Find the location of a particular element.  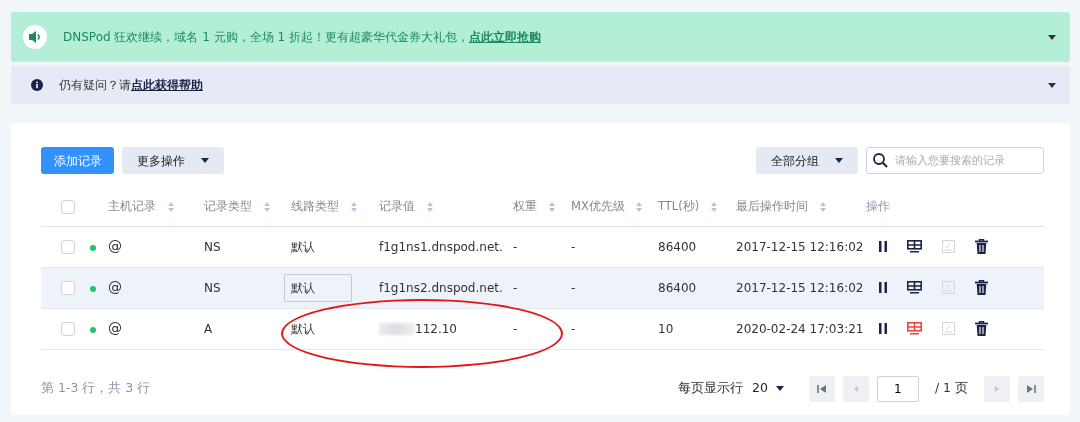

page-input: 1 is located at coordinates (897, 388).